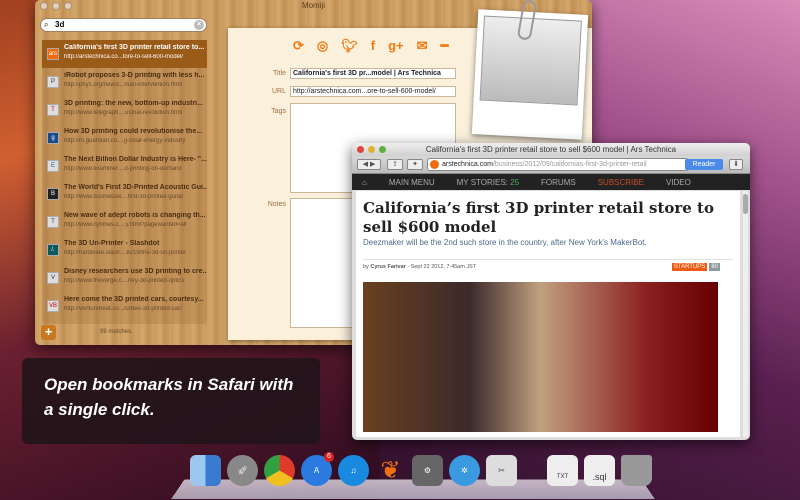  What do you see at coordinates (317, 469) in the screenshot?
I see `app-store-icon: A6` at bounding box center [317, 469].